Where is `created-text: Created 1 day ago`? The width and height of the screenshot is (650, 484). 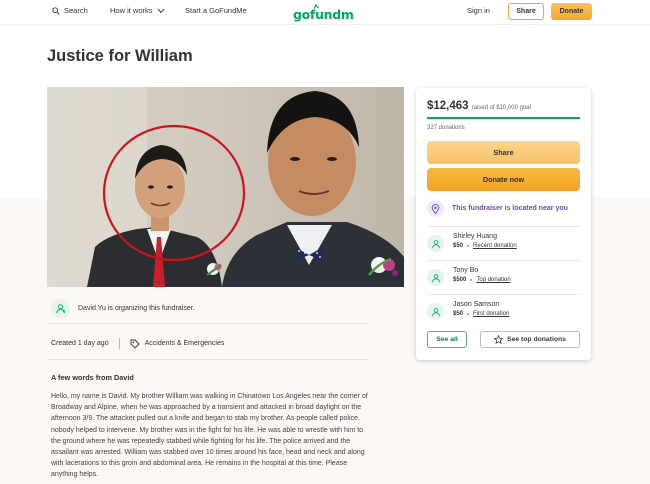 created-text: Created 1 day ago is located at coordinates (80, 343).